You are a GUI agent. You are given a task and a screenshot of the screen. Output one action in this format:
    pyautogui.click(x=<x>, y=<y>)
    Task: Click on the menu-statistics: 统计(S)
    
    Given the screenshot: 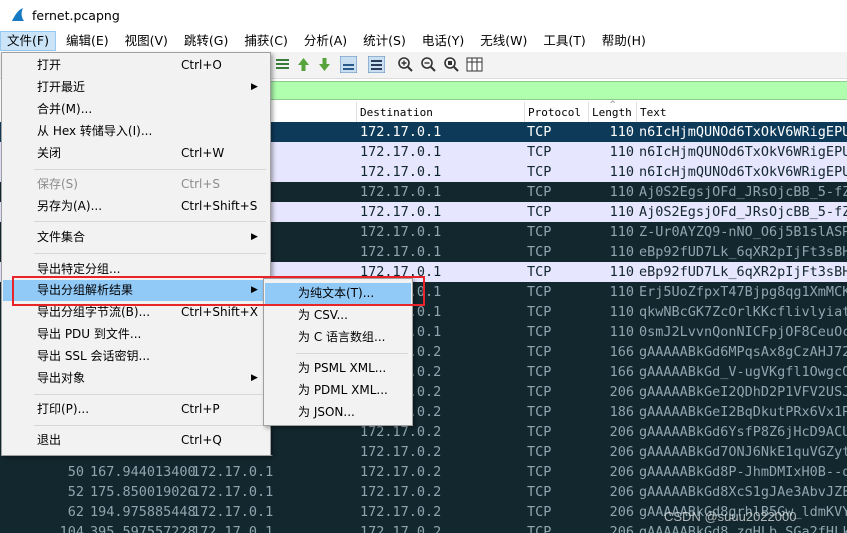 What is the action you would take?
    pyautogui.click(x=384, y=41)
    